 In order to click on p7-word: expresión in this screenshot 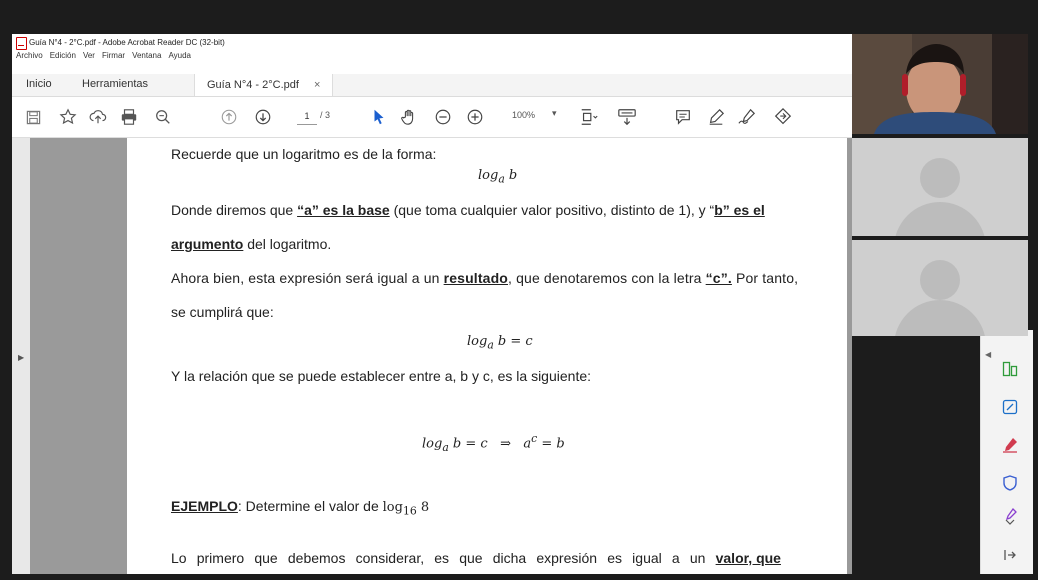, I will do `click(567, 558)`.